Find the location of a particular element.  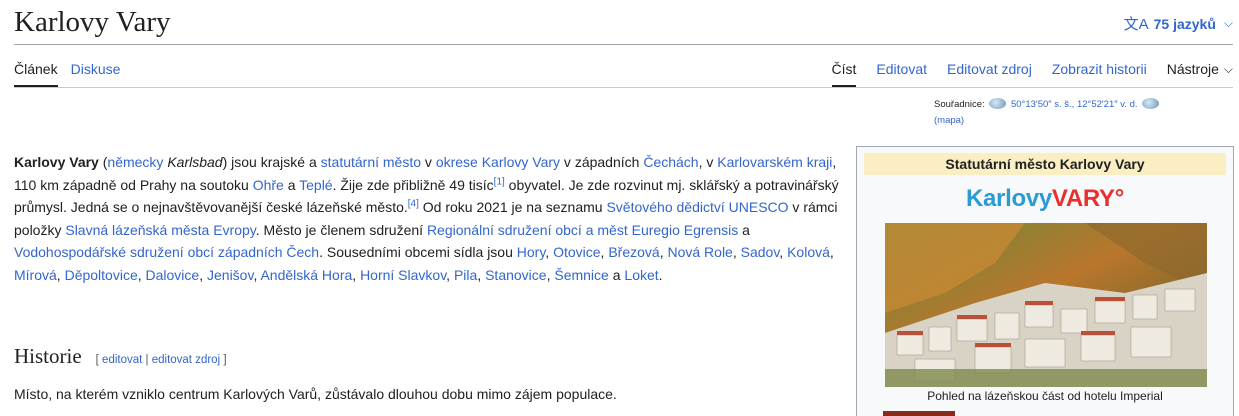

article-link: Sadov is located at coordinates (760, 252).